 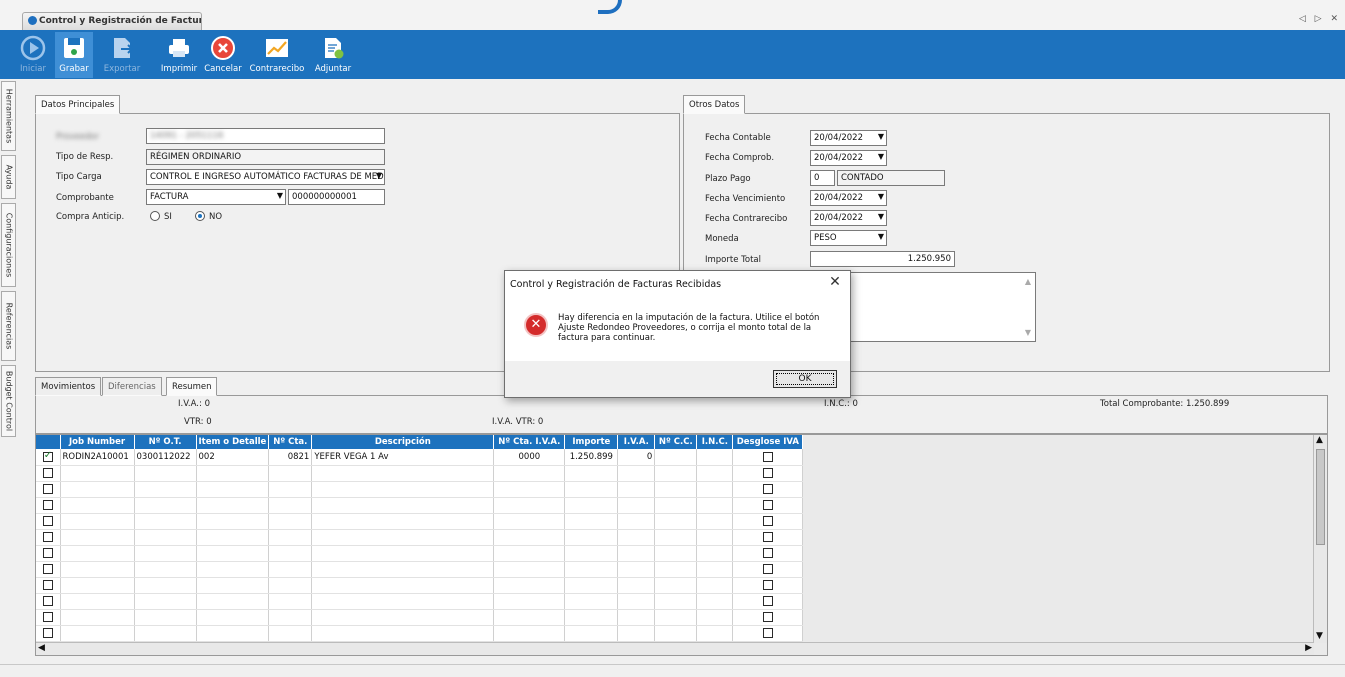 I want to click on exportar-button: Exportar, so click(x=122, y=55).